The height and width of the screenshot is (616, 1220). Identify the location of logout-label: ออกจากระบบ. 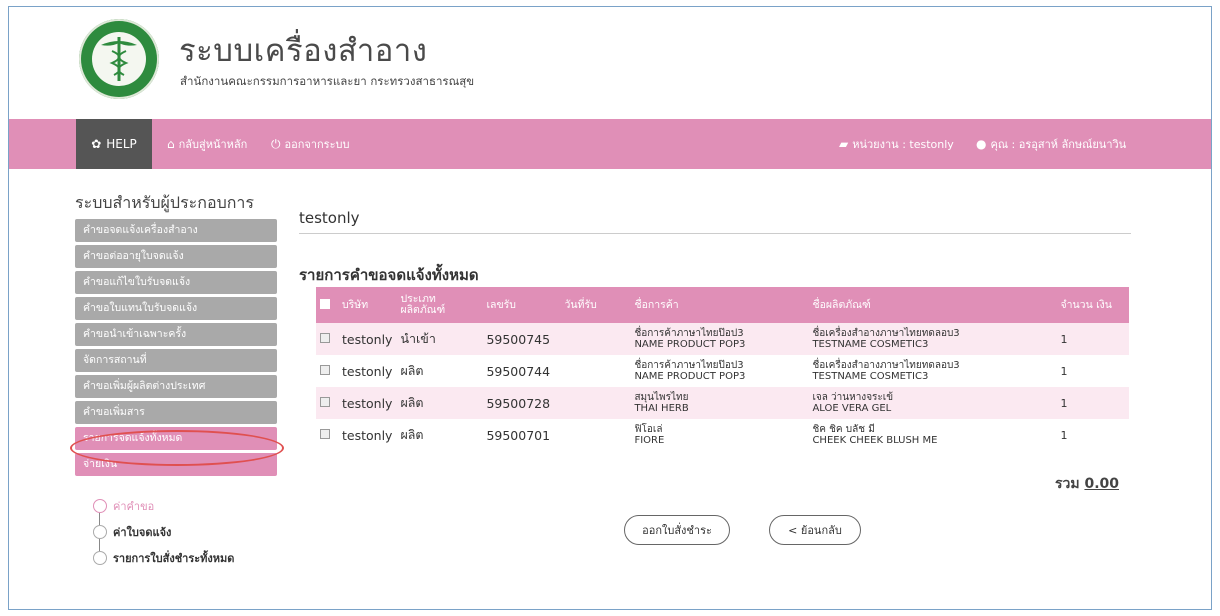
(317, 144).